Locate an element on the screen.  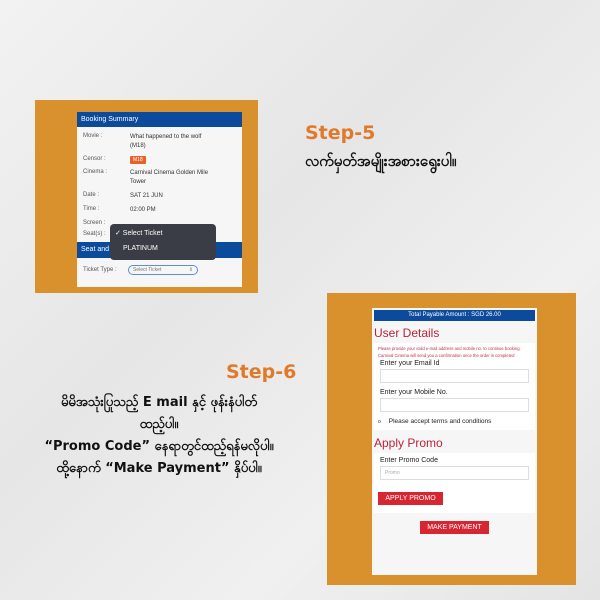
time-label: Time : is located at coordinates (91, 209).